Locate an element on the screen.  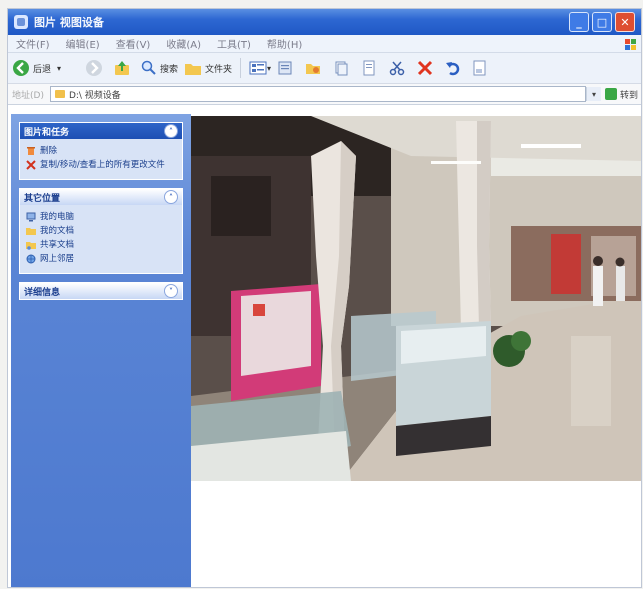
cut-button is located at coordinates (400, 68).